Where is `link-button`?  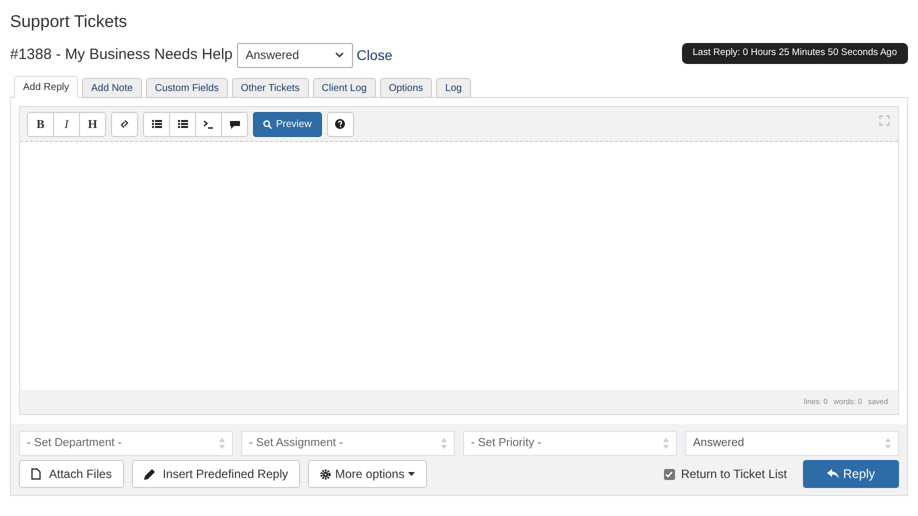 link-button is located at coordinates (124, 124).